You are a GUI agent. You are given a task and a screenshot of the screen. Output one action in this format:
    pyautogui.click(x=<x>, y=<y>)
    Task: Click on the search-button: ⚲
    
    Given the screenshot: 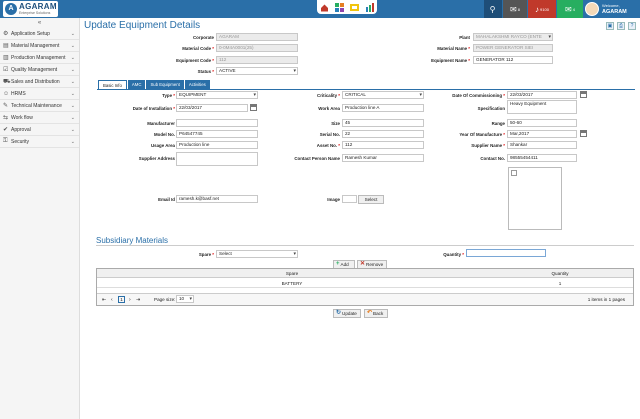 What is the action you would take?
    pyautogui.click(x=493, y=9)
    